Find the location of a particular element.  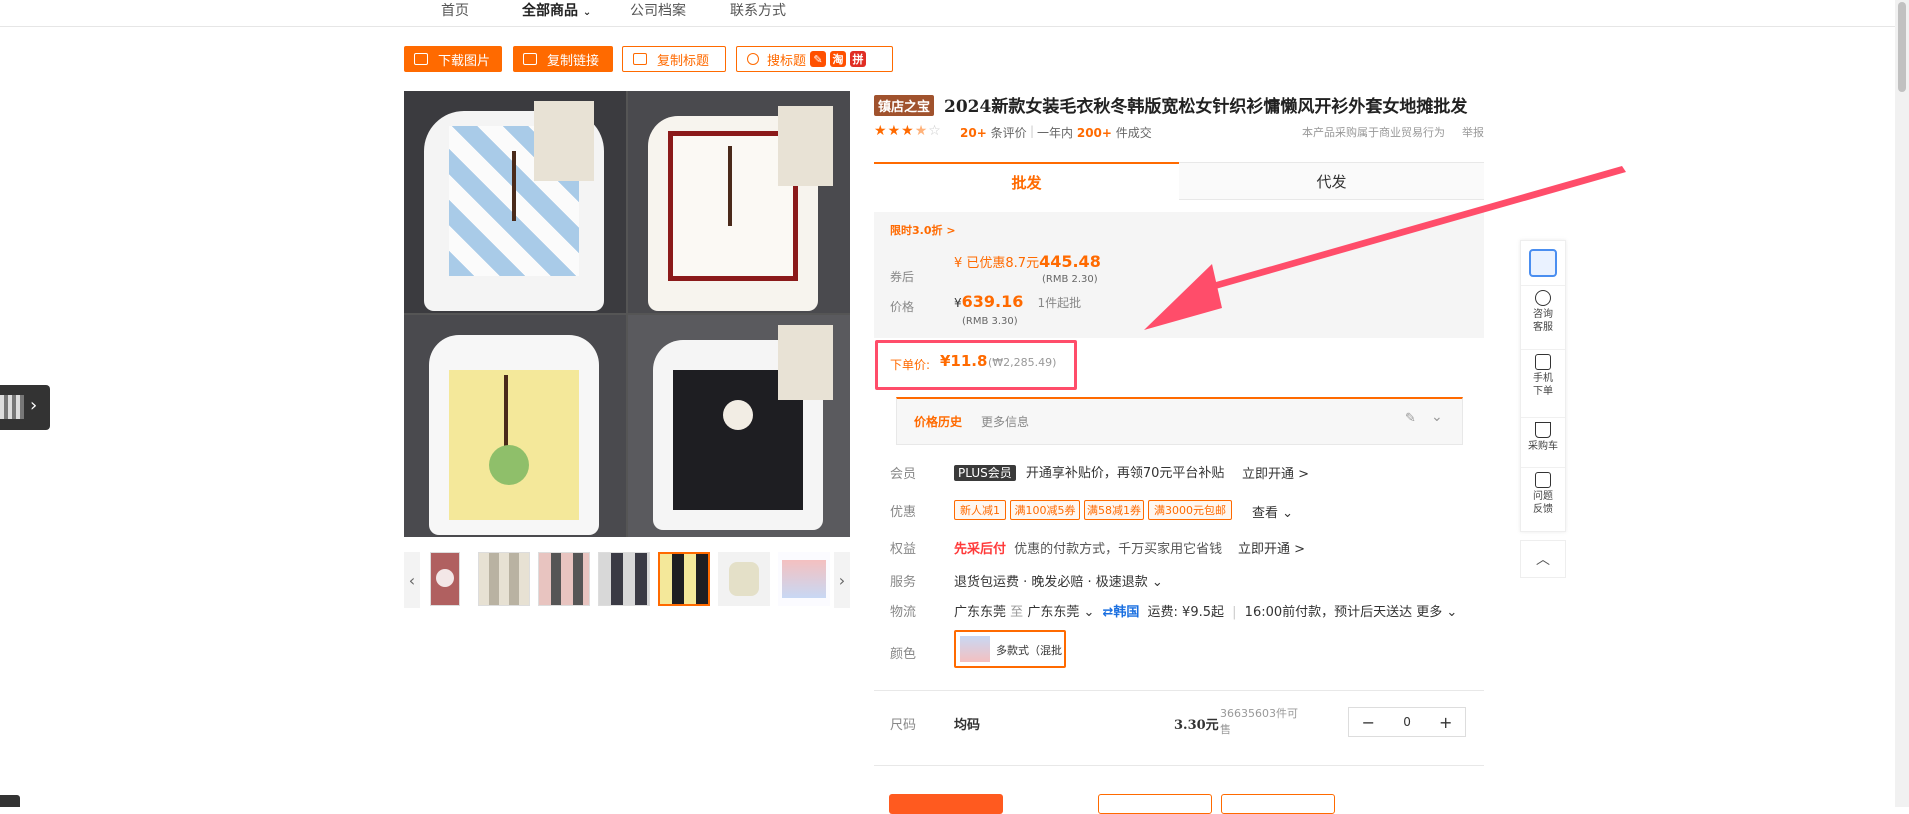

price-rmb: (RMB 3.30) is located at coordinates (990, 321).